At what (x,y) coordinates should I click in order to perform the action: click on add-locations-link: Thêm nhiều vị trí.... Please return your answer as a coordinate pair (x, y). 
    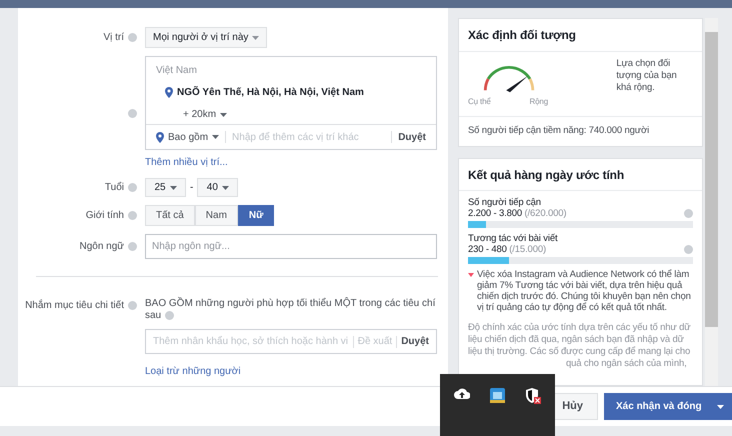
    Looking at the image, I should click on (291, 162).